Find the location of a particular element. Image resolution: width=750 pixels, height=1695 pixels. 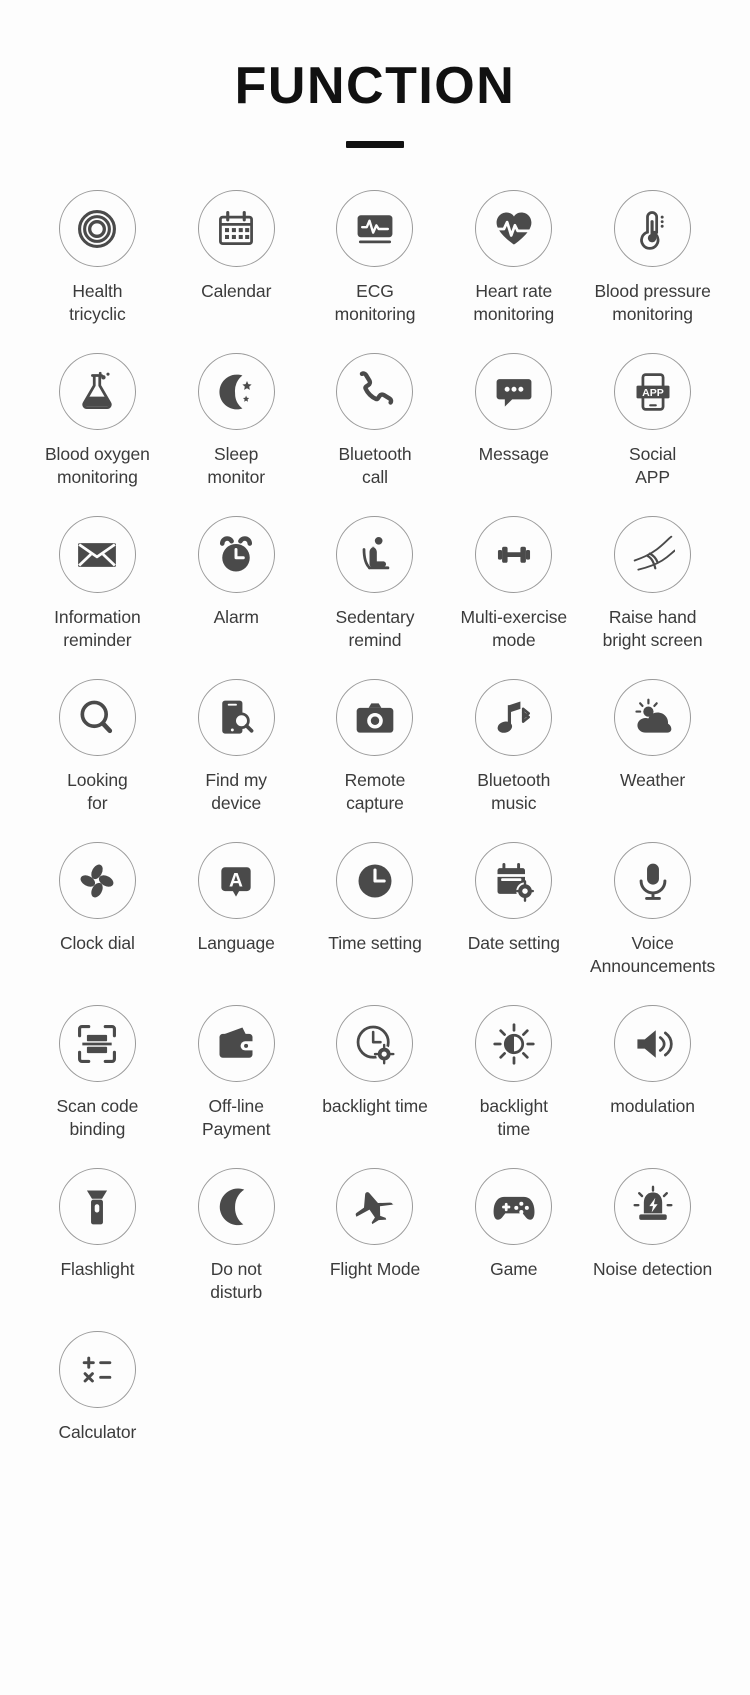

calculator-icon is located at coordinates (97, 1370).